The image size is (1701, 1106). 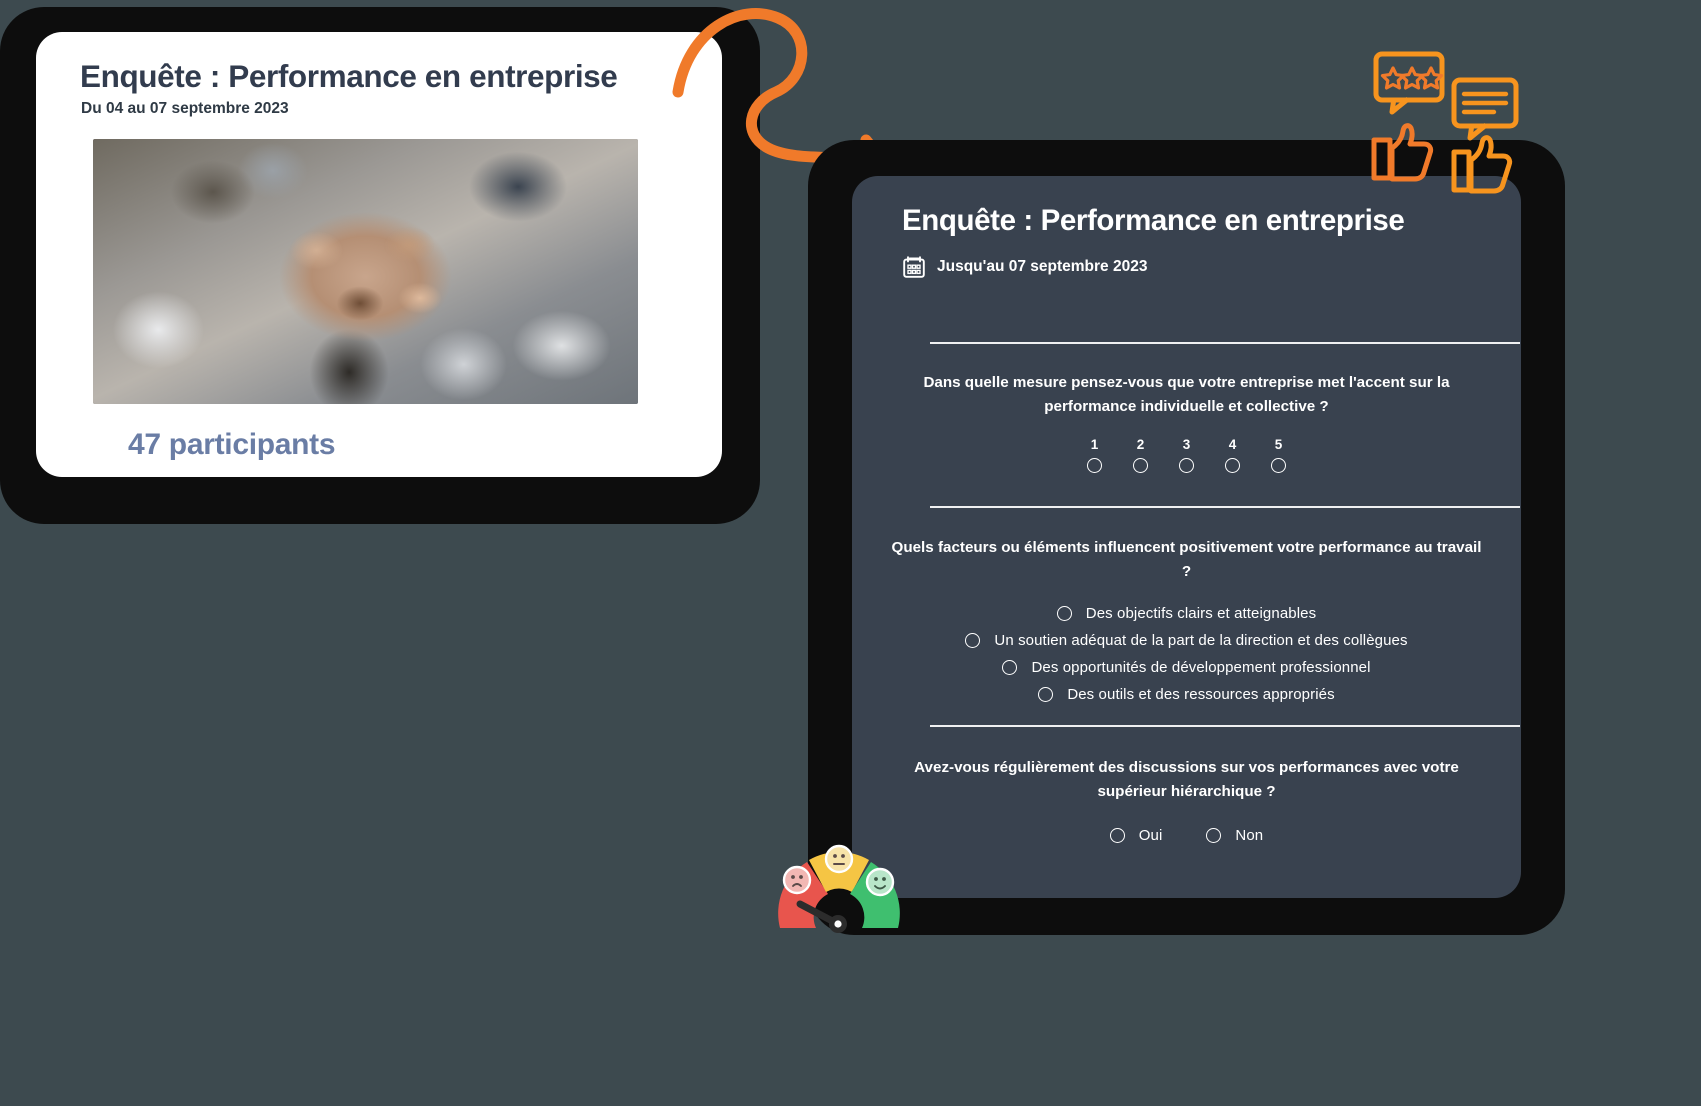 What do you see at coordinates (1234, 835) in the screenshot?
I see `option-row-non: Non` at bounding box center [1234, 835].